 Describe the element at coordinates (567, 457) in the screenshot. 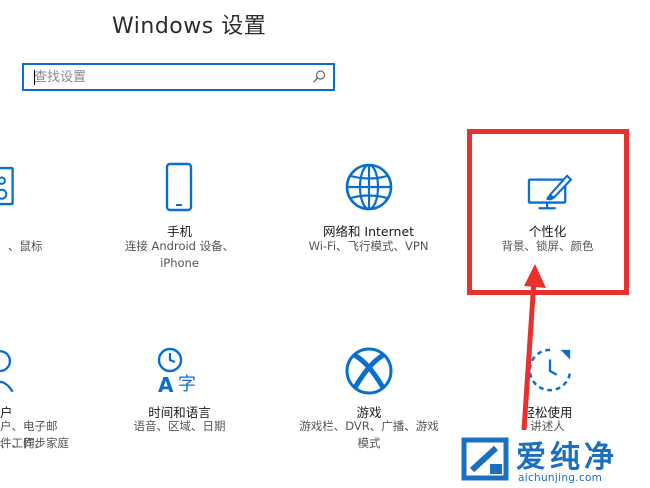

I see `brand-name: 爱纯净` at that location.